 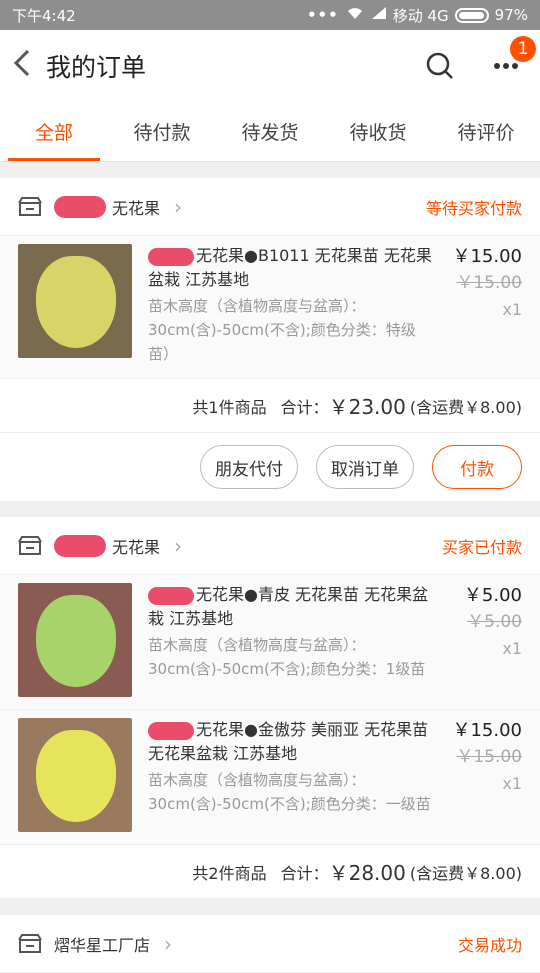 I want to click on cell-signal-icon, so click(x=379, y=15).